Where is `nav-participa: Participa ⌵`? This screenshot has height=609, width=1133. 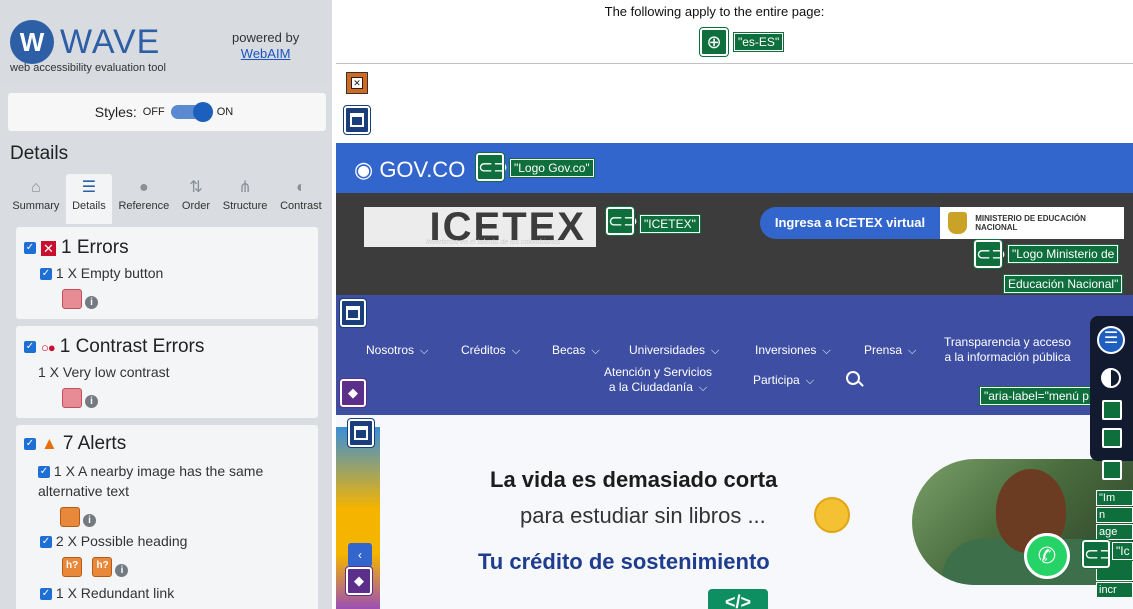 nav-participa: Participa ⌵ is located at coordinates (783, 380).